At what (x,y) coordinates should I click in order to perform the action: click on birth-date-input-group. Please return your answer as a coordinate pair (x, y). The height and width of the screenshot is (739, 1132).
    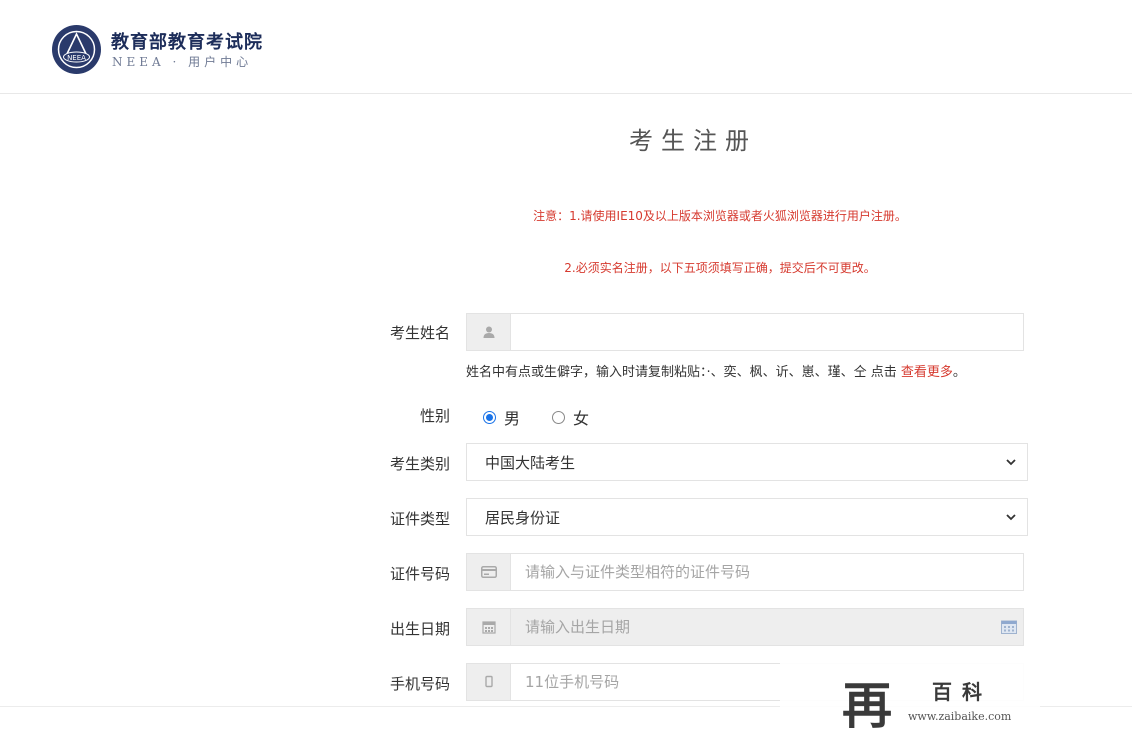
    Looking at the image, I should click on (745, 627).